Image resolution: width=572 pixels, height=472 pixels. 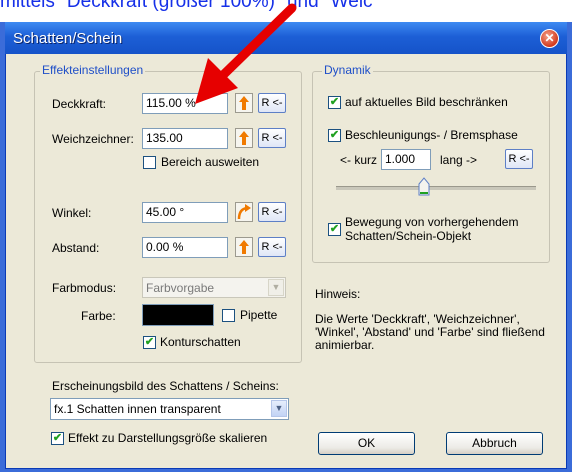 What do you see at coordinates (272, 212) in the screenshot?
I see `angle-reset-button: R <-` at bounding box center [272, 212].